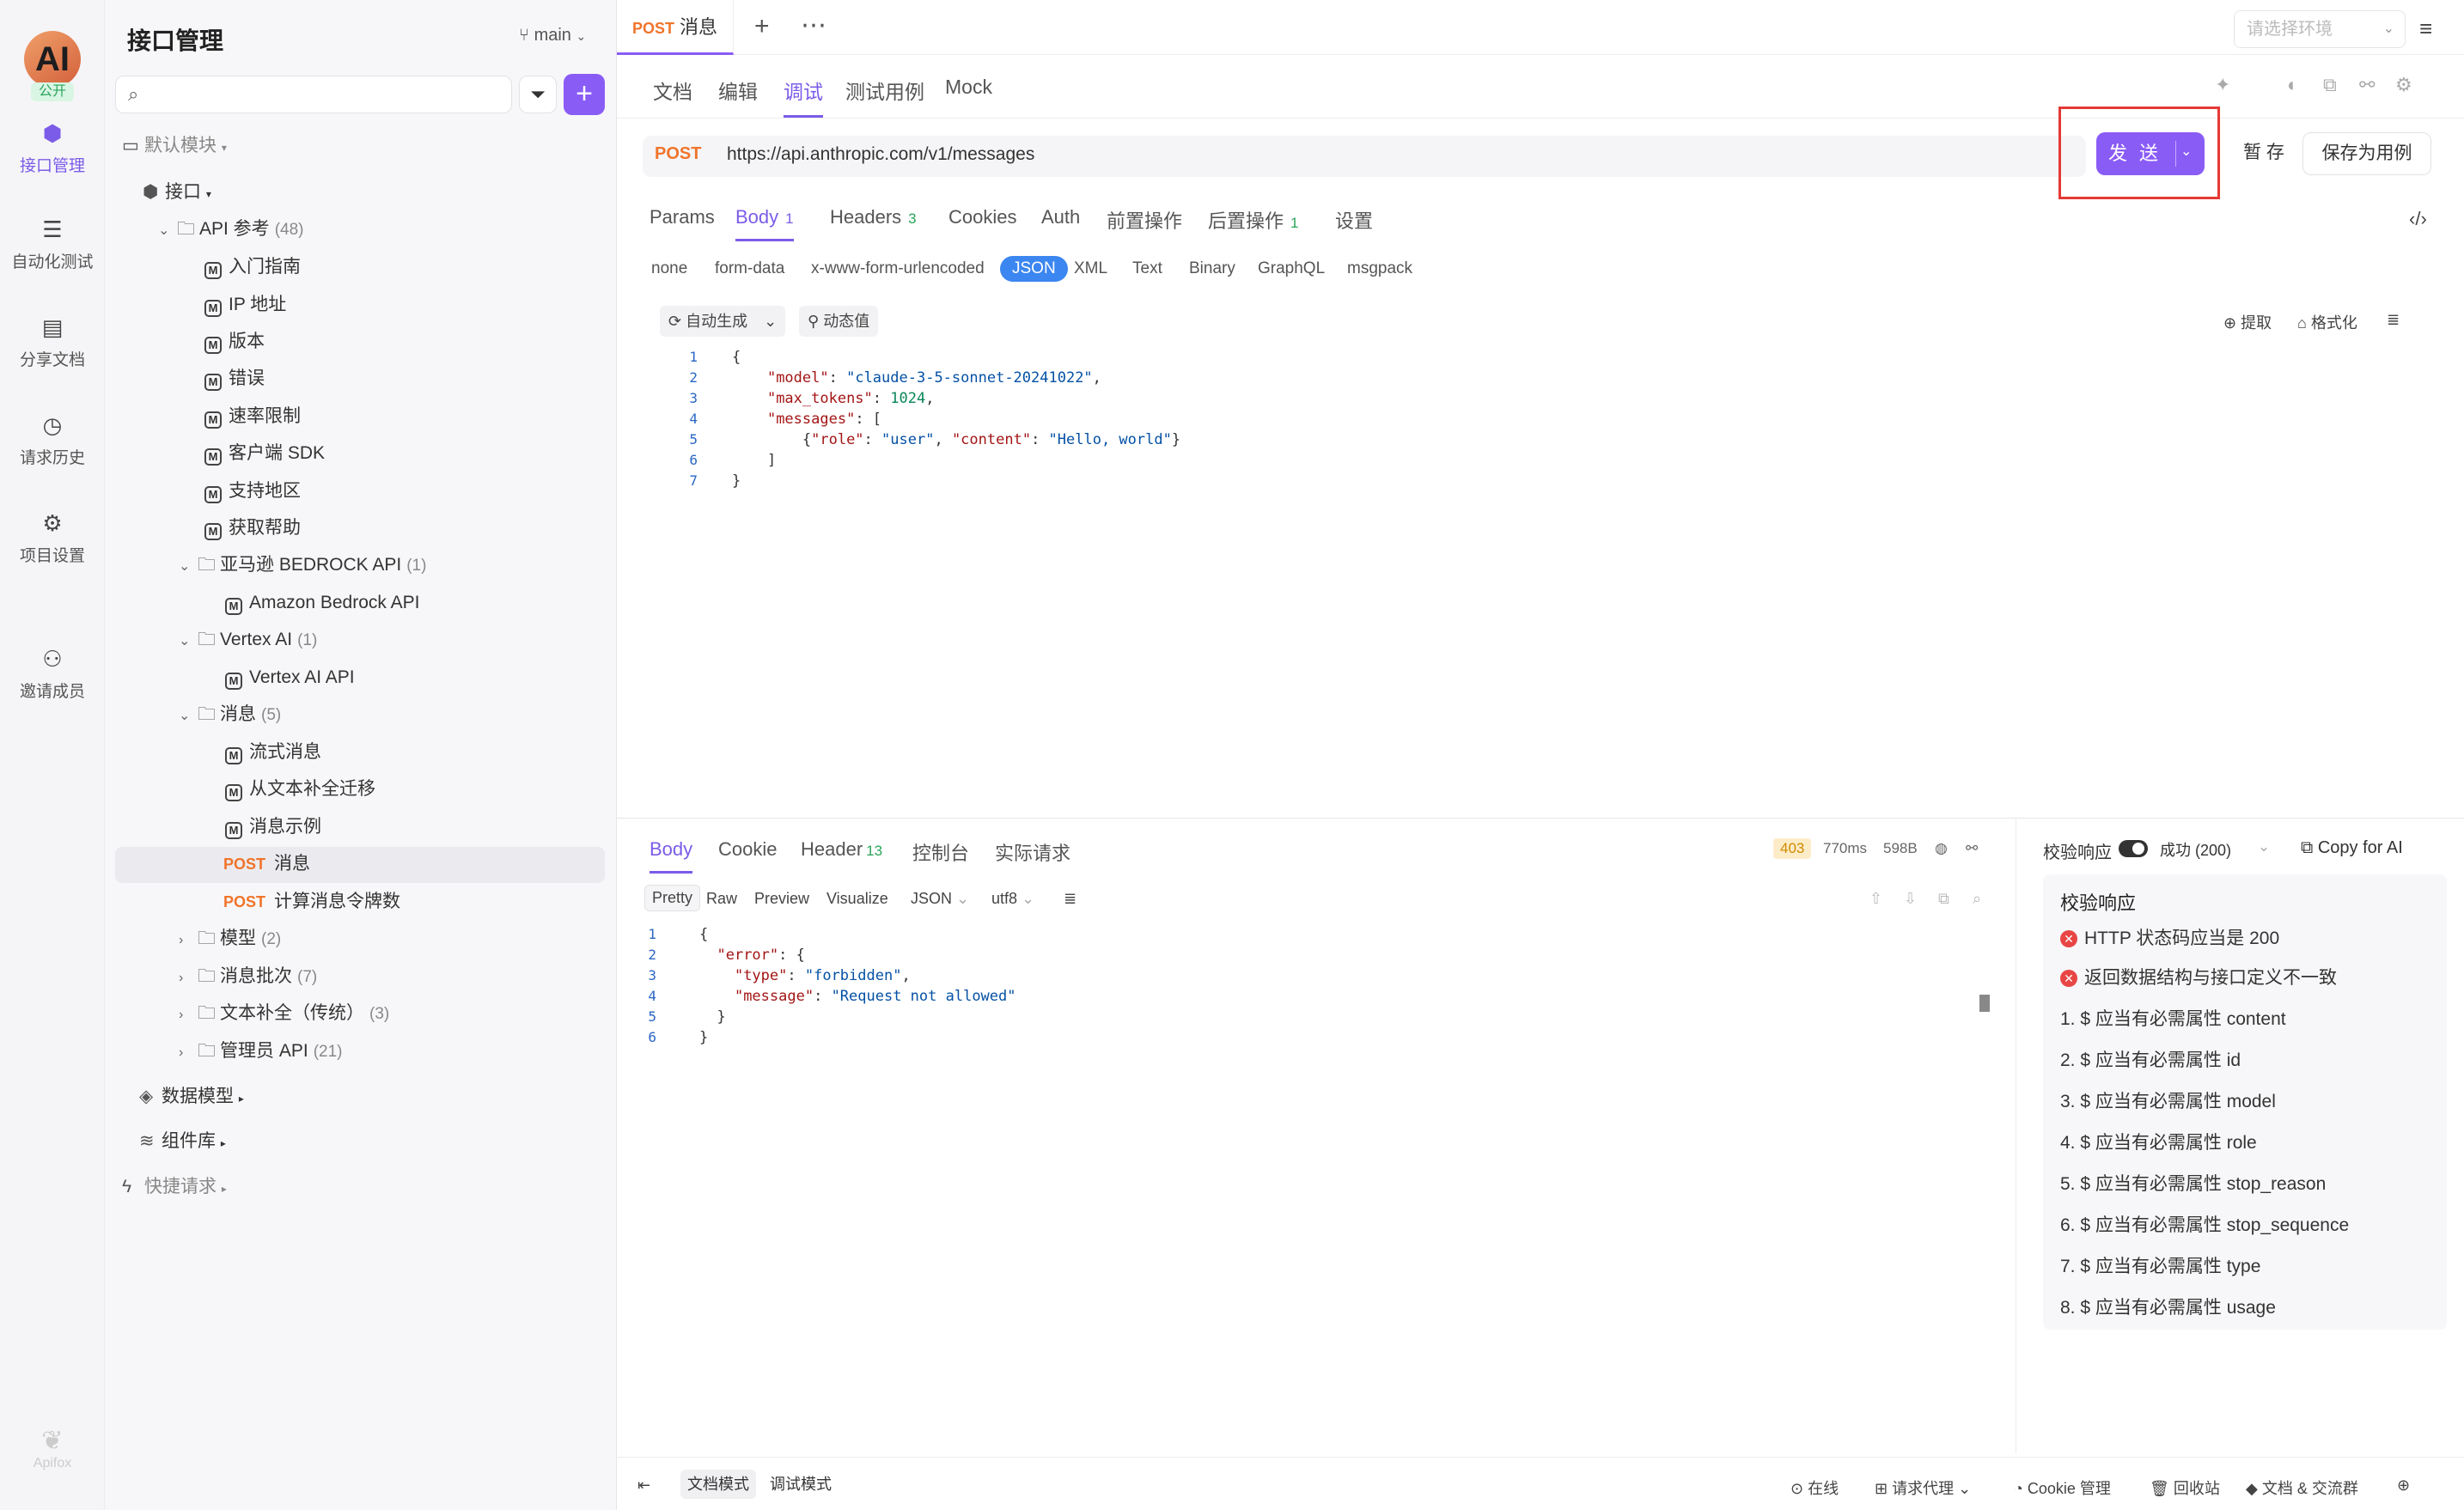  I want to click on rail-invite: ⚇ 邀请成员, so click(52, 674).